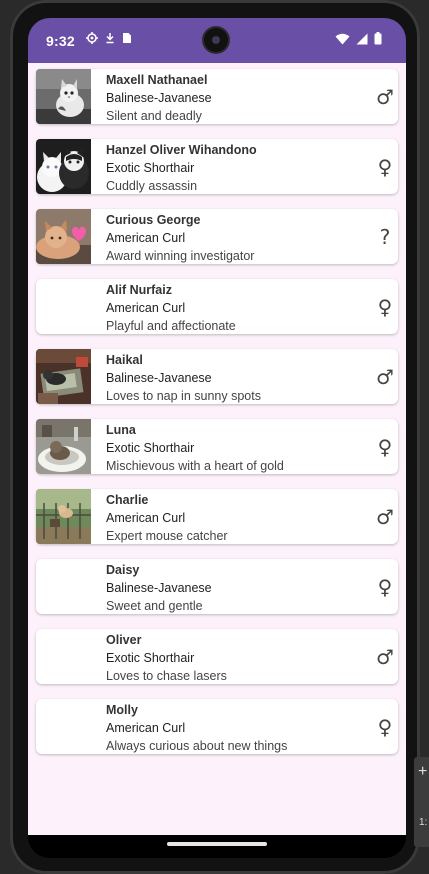 This screenshot has height=874, width=429. I want to click on cat-description: Playful and affectionate, so click(171, 326).